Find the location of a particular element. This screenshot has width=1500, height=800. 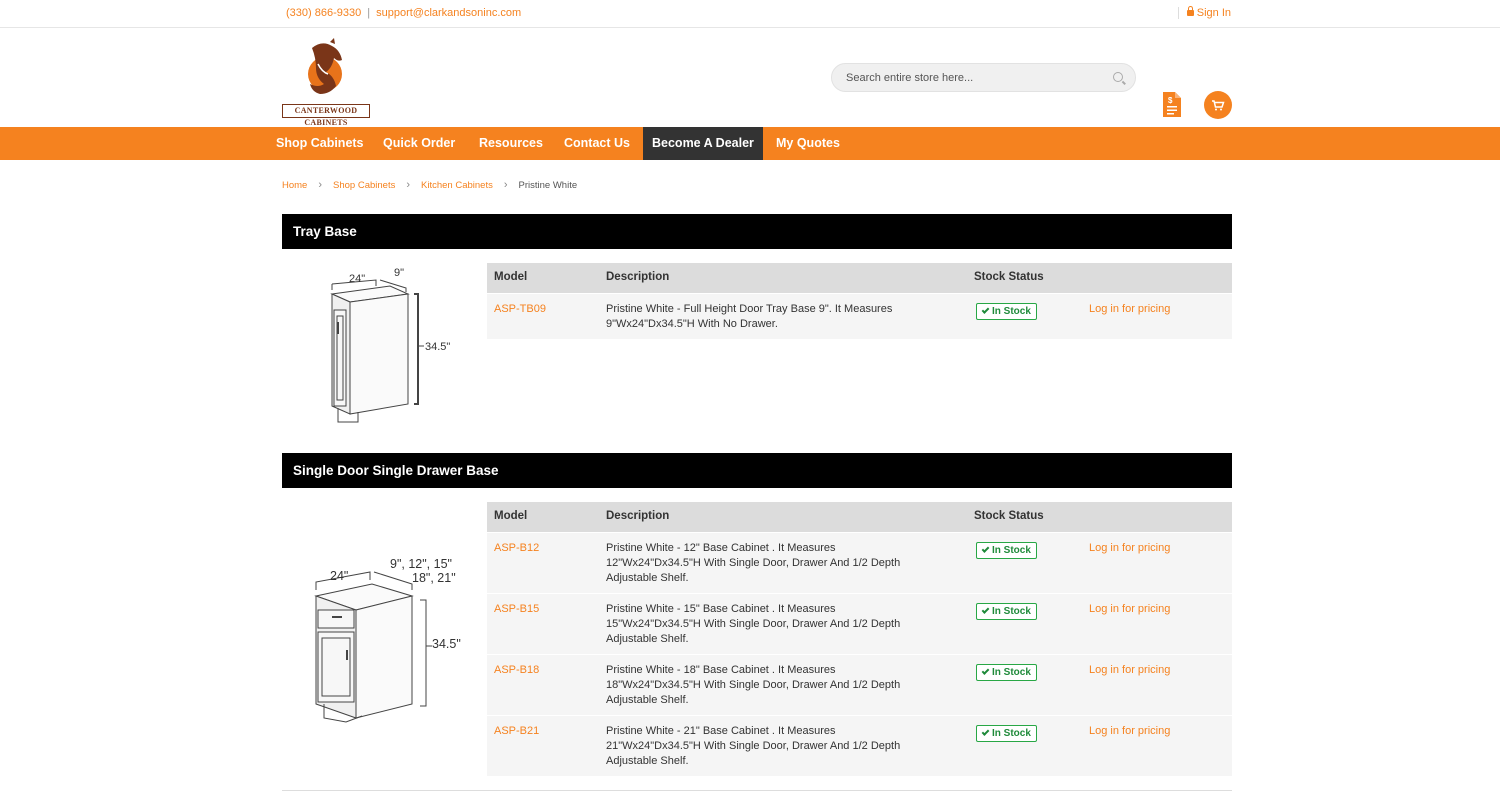

model-link: ASP-B21 is located at coordinates (516, 731).